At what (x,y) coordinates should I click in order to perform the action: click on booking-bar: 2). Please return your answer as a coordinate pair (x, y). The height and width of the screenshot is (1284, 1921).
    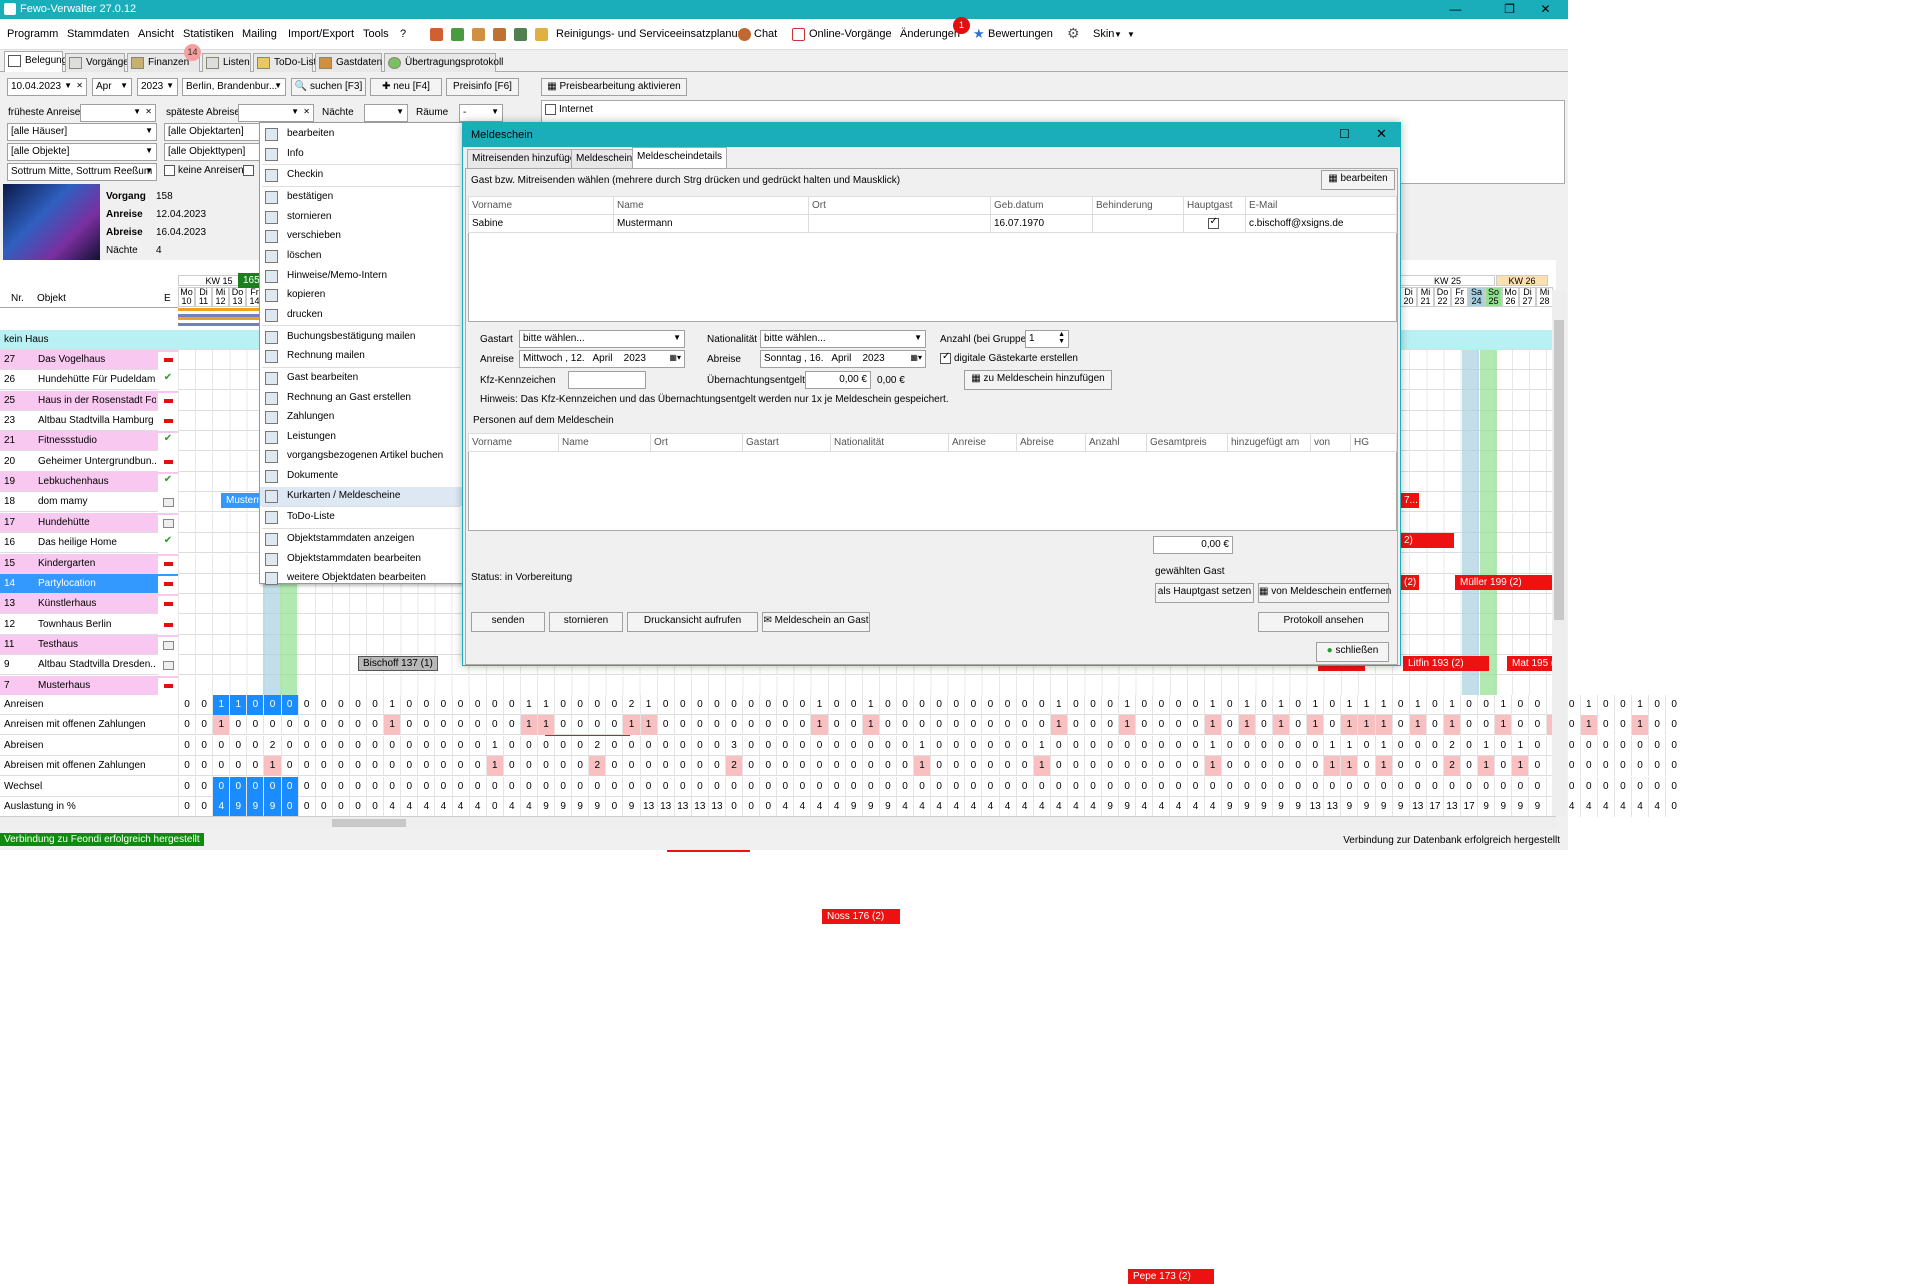
    Looking at the image, I should click on (1426, 540).